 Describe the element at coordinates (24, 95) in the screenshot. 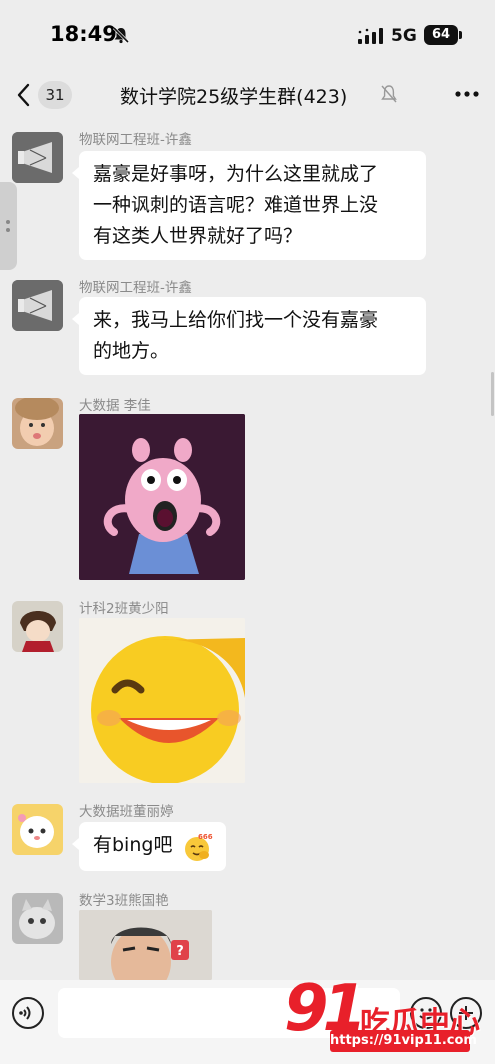

I see `back-icon` at that location.